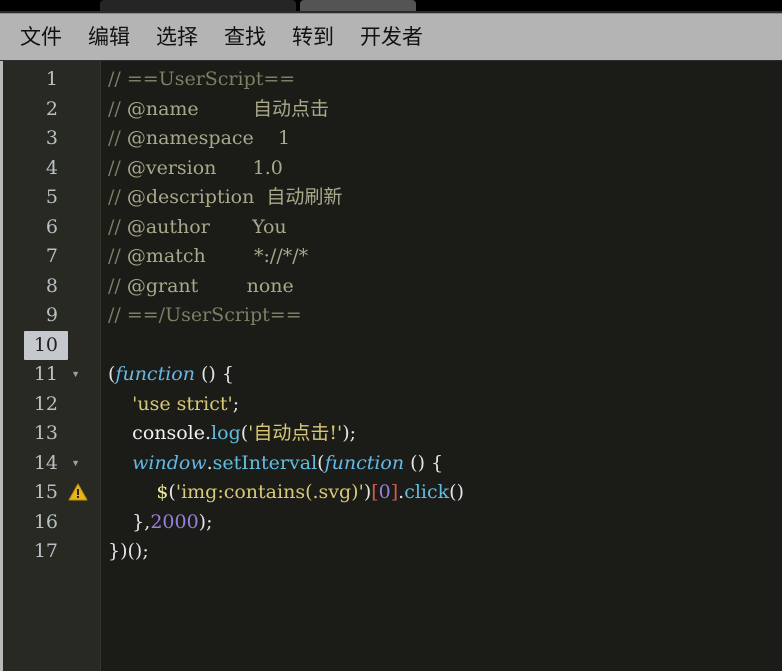 The width and height of the screenshot is (782, 671). I want to click on menu-selection: 选择, so click(177, 37).